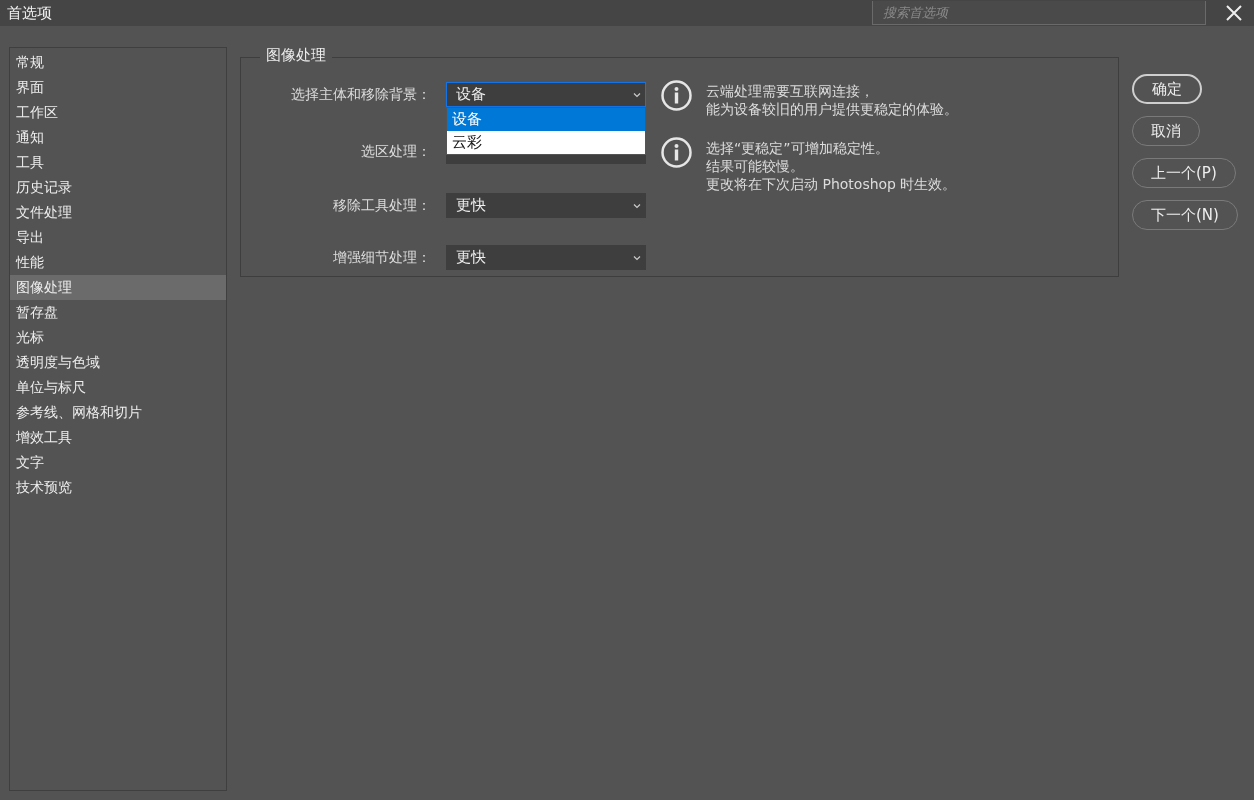 Image resolution: width=1254 pixels, height=800 pixels. I want to click on category-item: 工具, so click(118, 162).